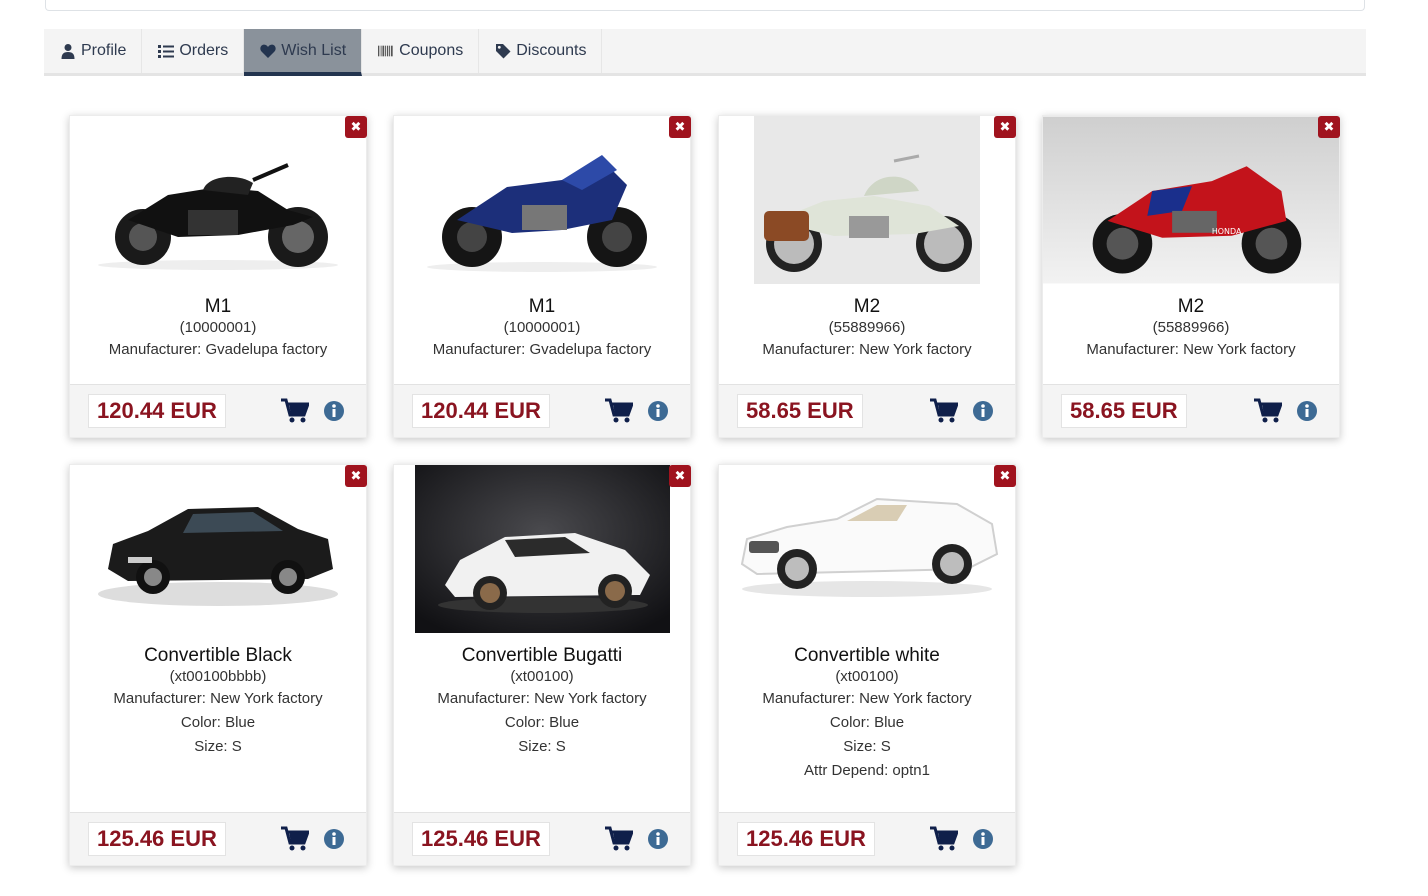 The image size is (1428, 896). What do you see at coordinates (104, 50) in the screenshot?
I see `tab-label: Profile` at bounding box center [104, 50].